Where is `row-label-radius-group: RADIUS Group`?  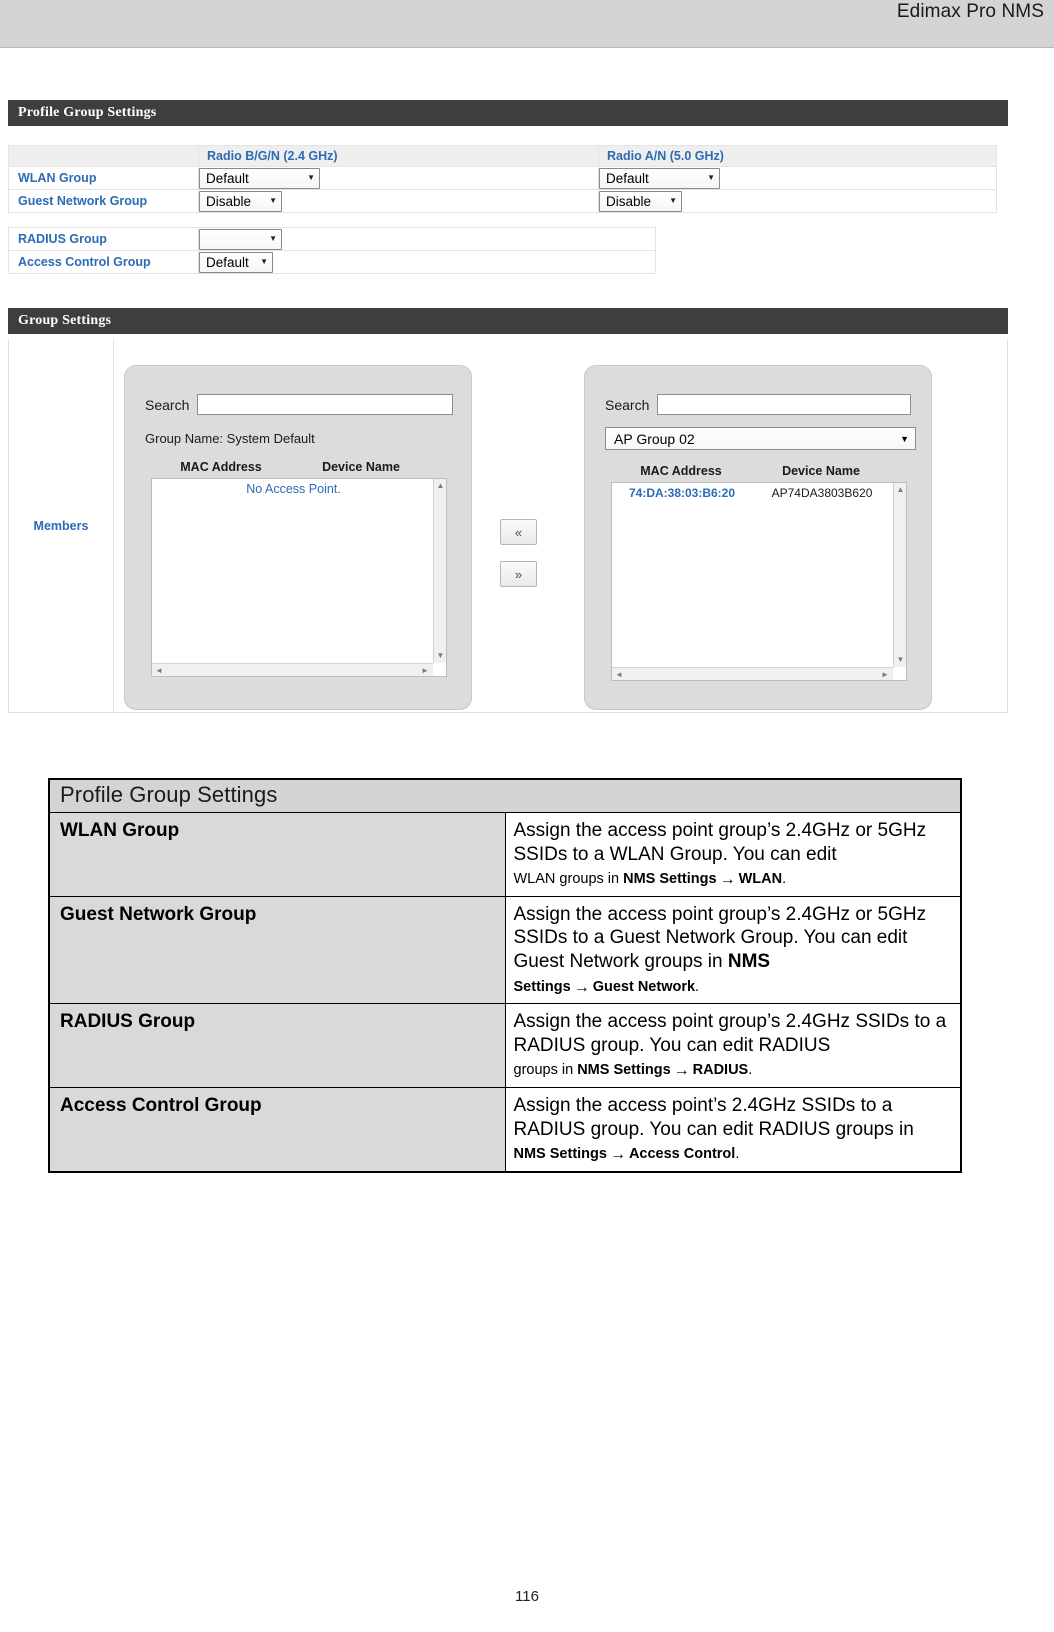
row-label-radius-group: RADIUS Group is located at coordinates (103, 239).